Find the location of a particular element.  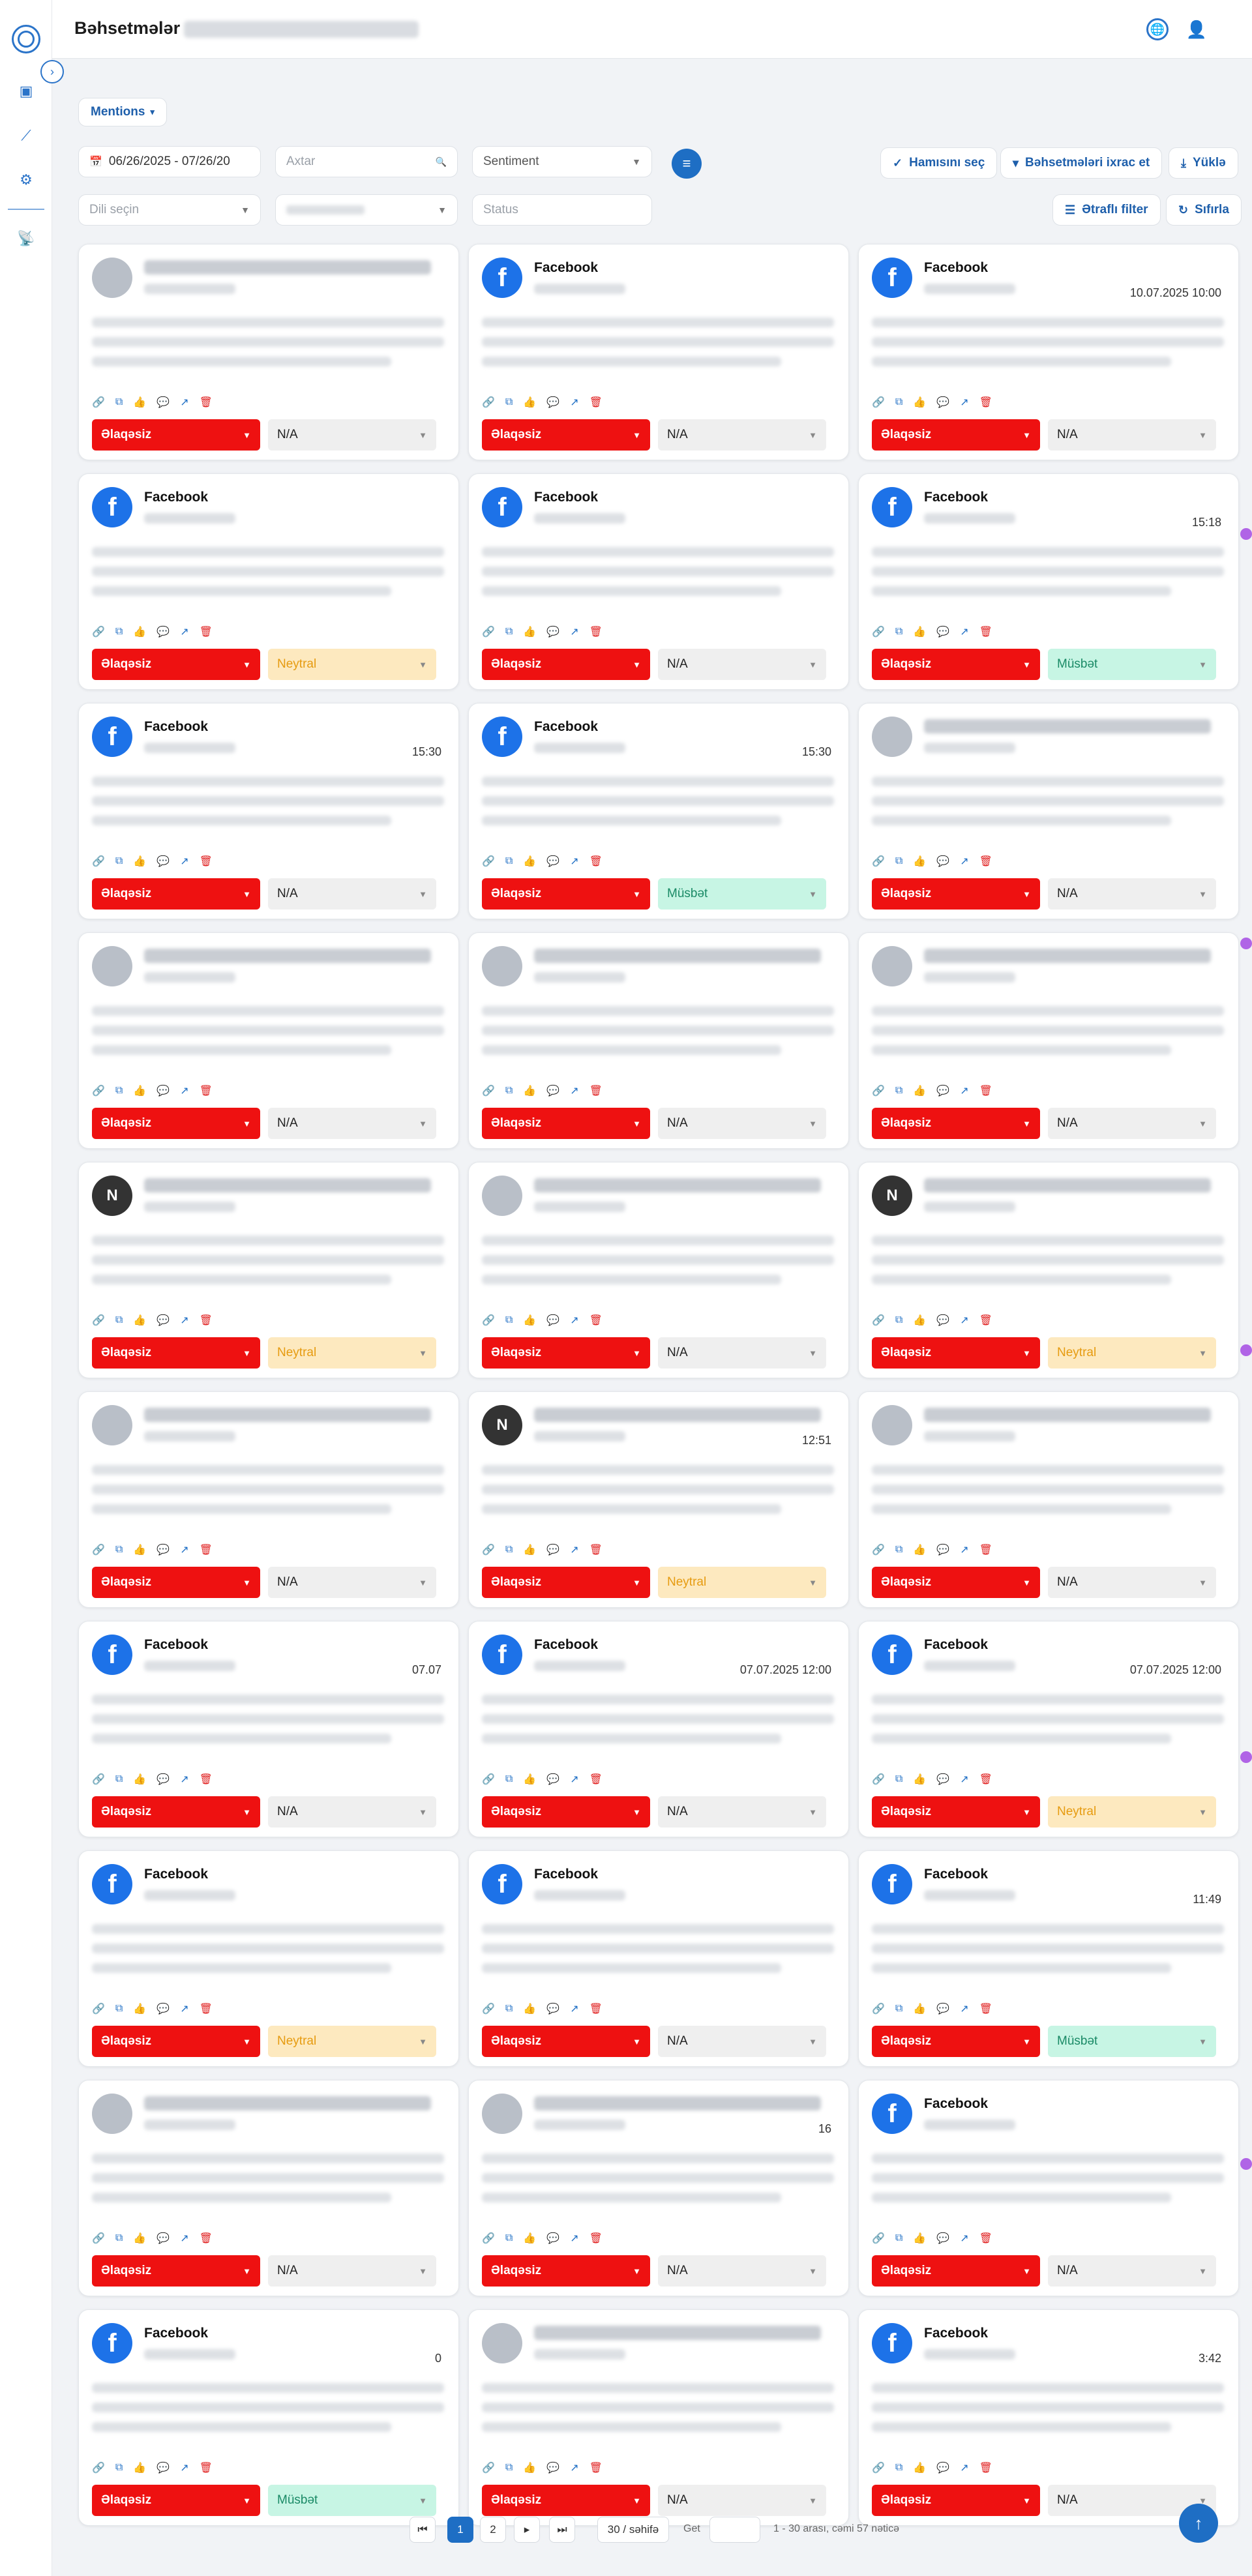

page-1-button: 1 is located at coordinates (460, 2530).